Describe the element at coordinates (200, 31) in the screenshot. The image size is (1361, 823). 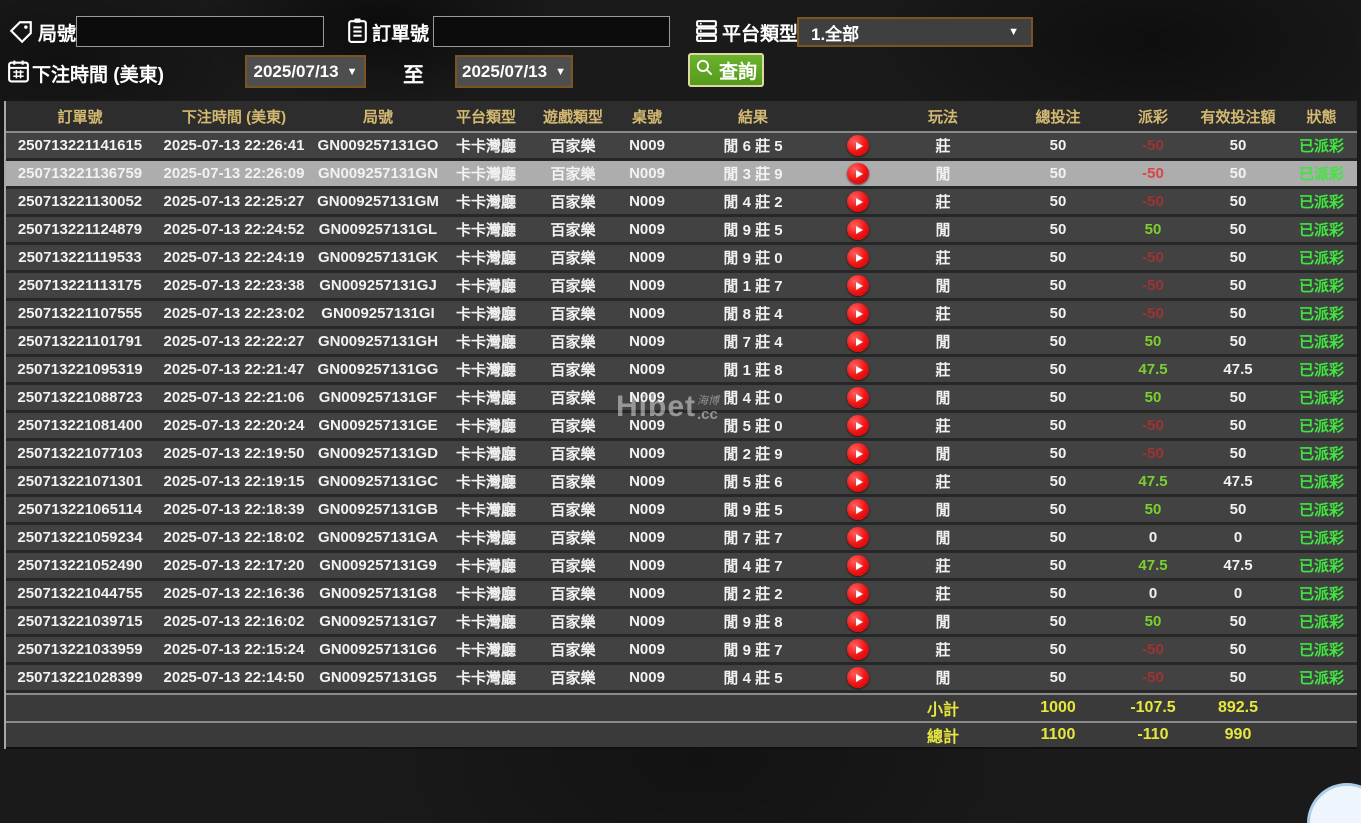
I see `round-no-input` at that location.